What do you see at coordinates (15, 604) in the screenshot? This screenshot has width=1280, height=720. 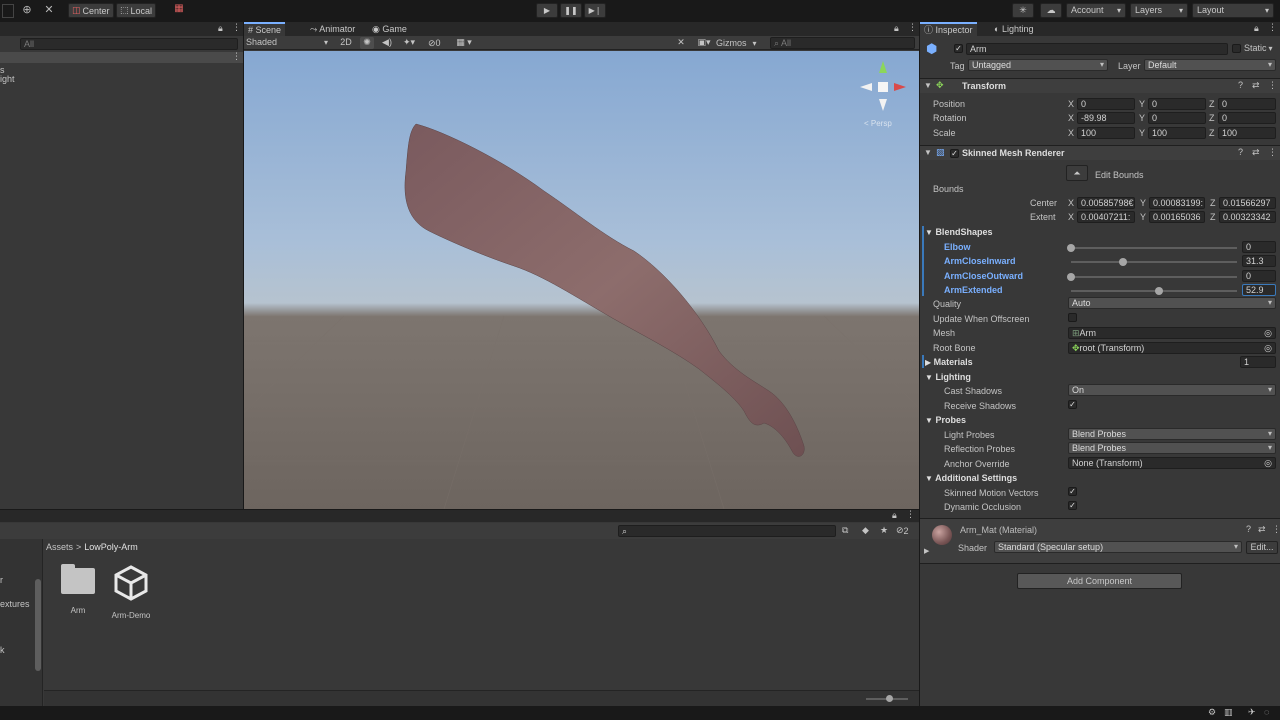 I see `sidebar-item: extures` at bounding box center [15, 604].